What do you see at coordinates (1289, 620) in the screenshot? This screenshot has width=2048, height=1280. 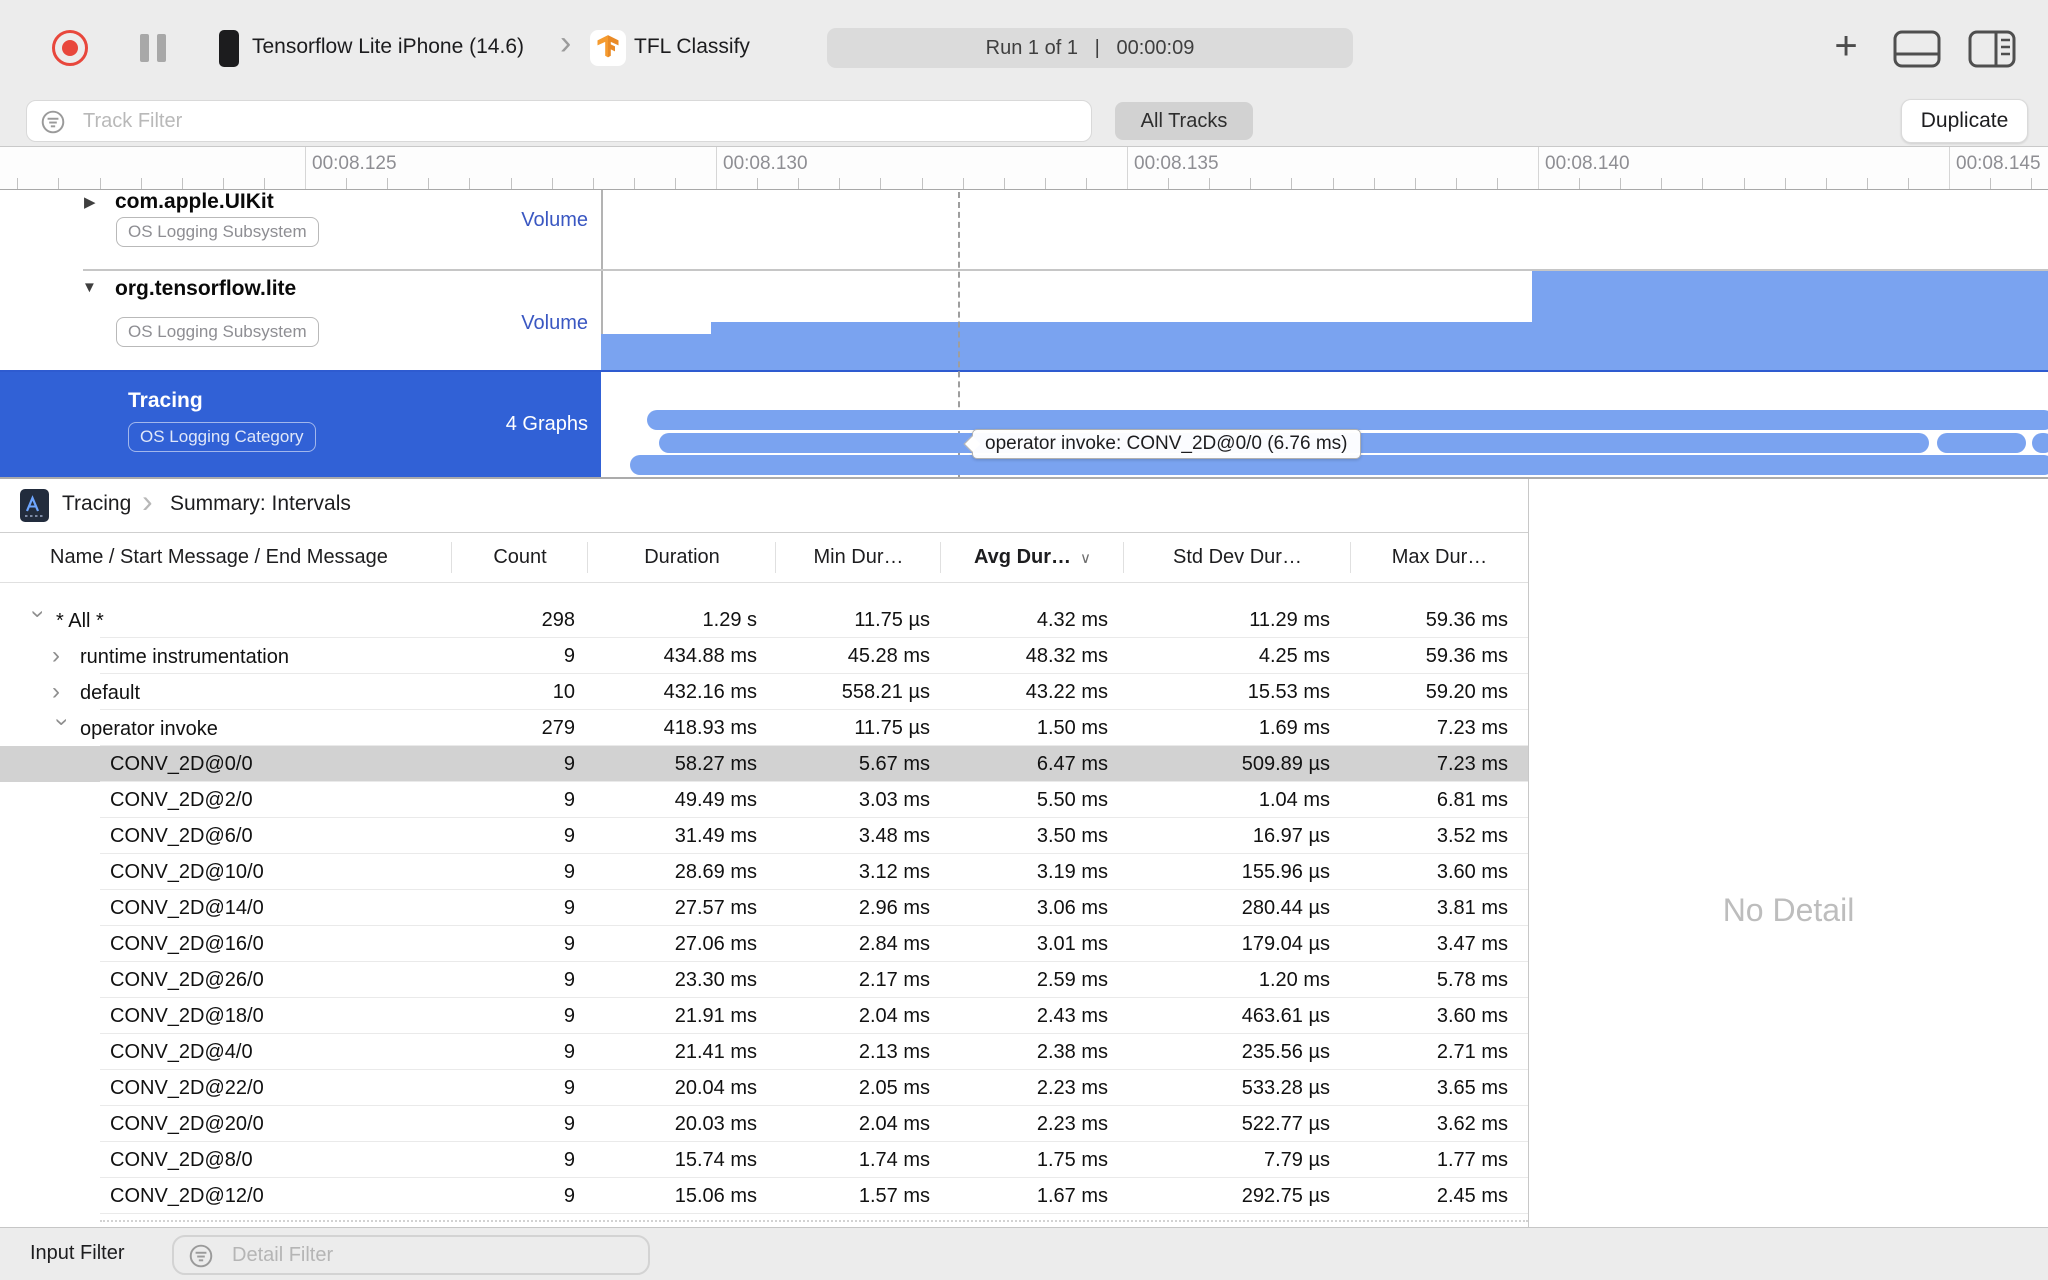 I see `row-std_dev-cell: 11.29 ms` at bounding box center [1289, 620].